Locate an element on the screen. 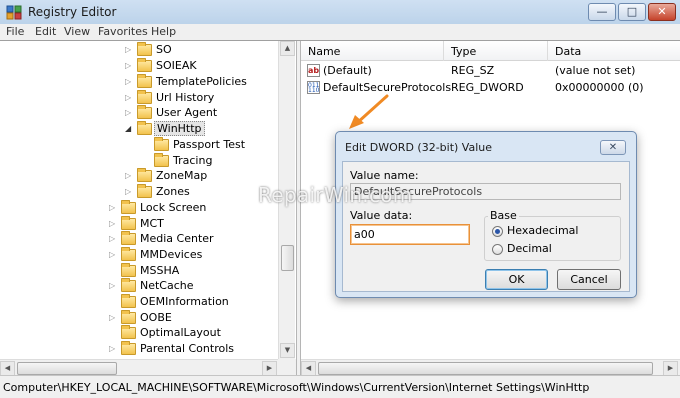 Image resolution: width=680 pixels, height=398 pixels. menu-help: Help is located at coordinates (163, 31).